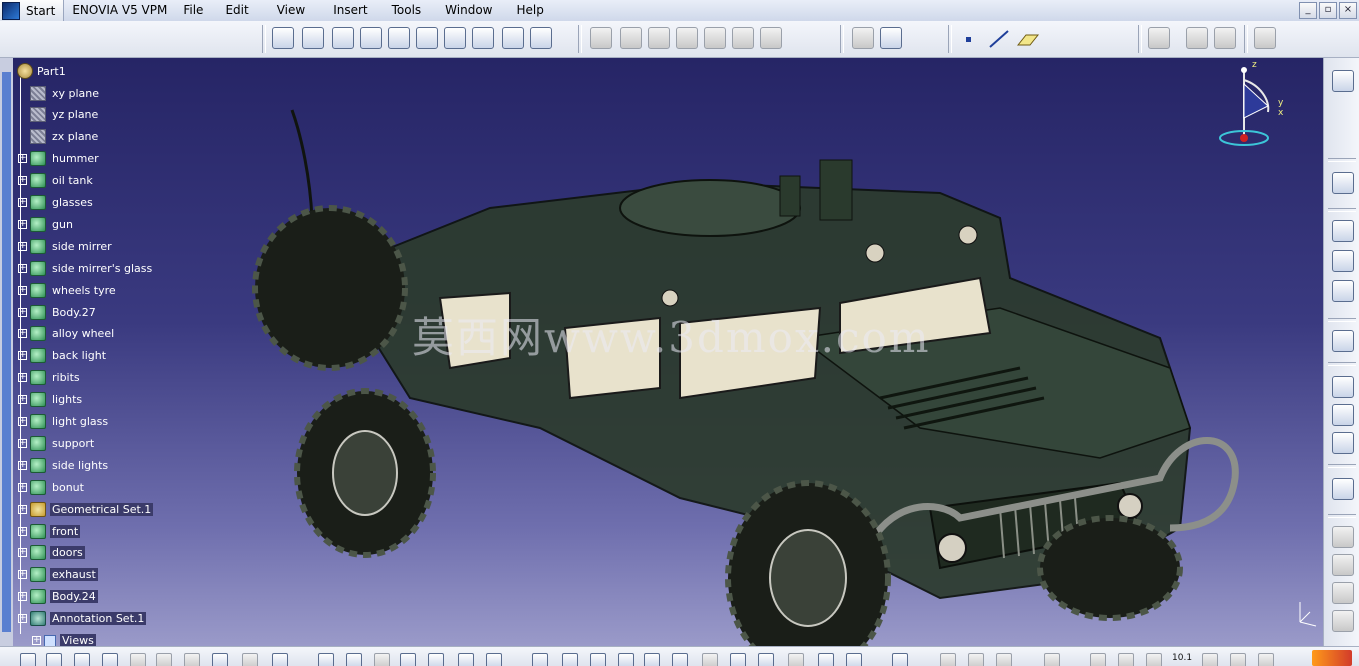 Image resolution: width=1359 pixels, height=666 pixels. What do you see at coordinates (464, 10) in the screenshot?
I see `menu-window: Window` at bounding box center [464, 10].